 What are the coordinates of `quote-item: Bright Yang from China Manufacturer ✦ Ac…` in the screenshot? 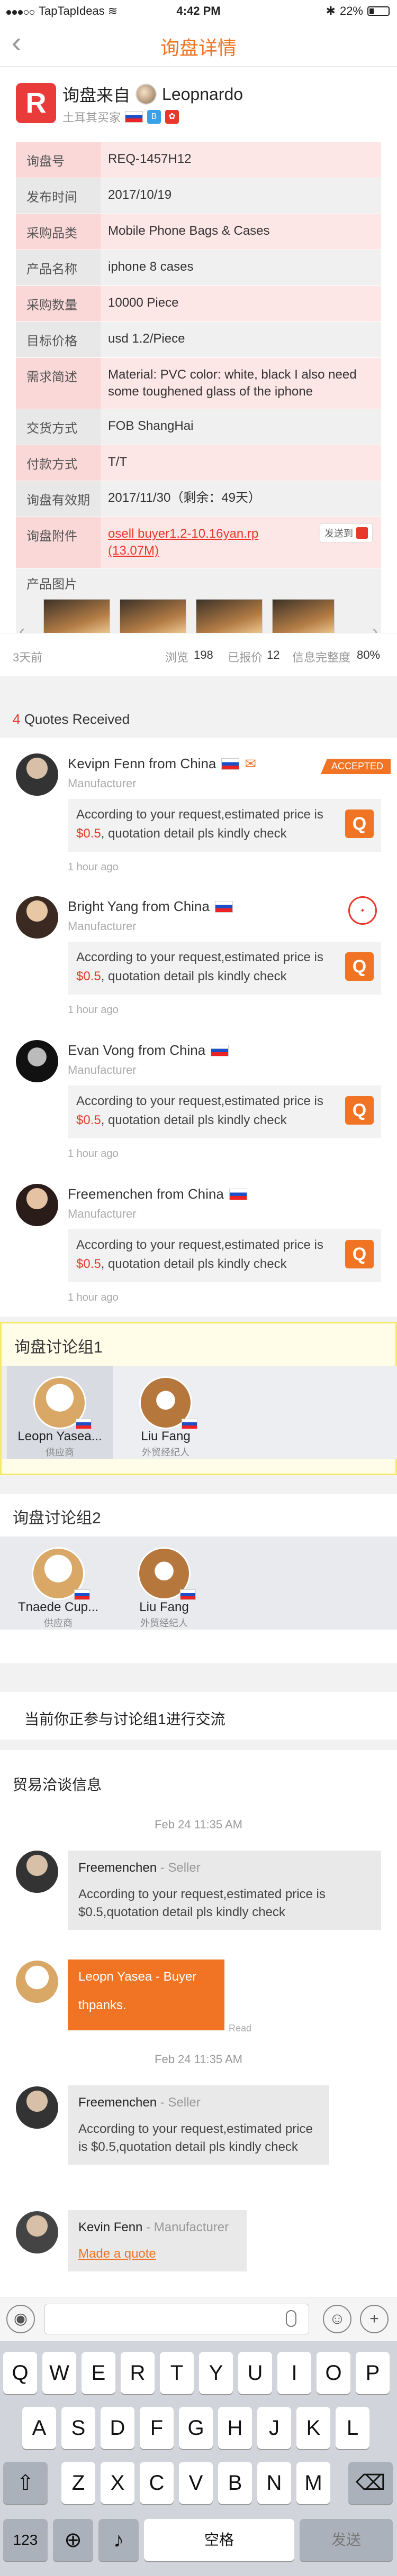 It's located at (198, 963).